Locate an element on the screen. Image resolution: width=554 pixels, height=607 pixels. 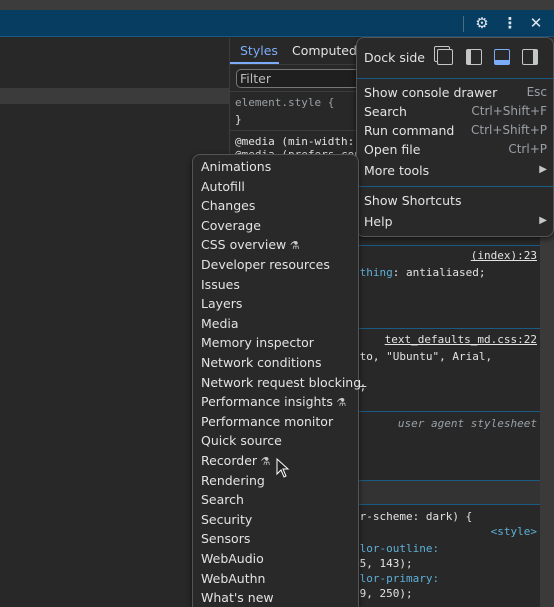
more-tools-item-recorder: Recorder ⚗ is located at coordinates (235, 460).